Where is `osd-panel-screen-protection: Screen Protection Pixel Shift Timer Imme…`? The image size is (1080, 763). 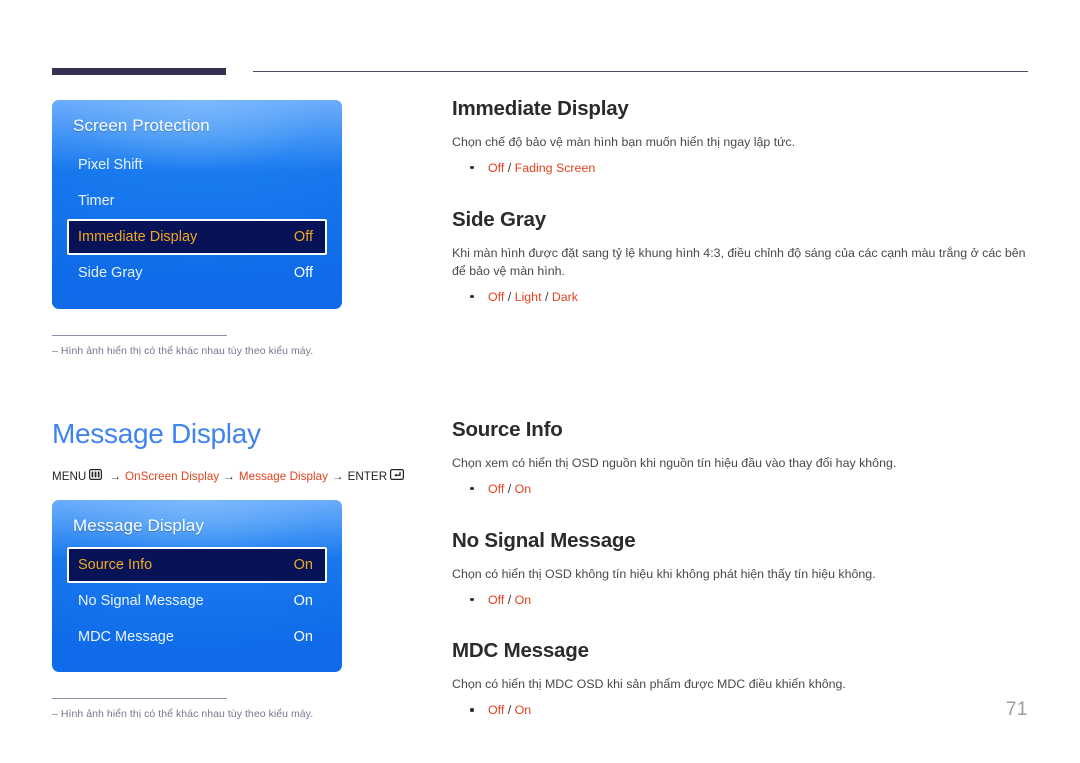
osd-panel-screen-protection: Screen Protection Pixel Shift Timer Imme… is located at coordinates (197, 204).